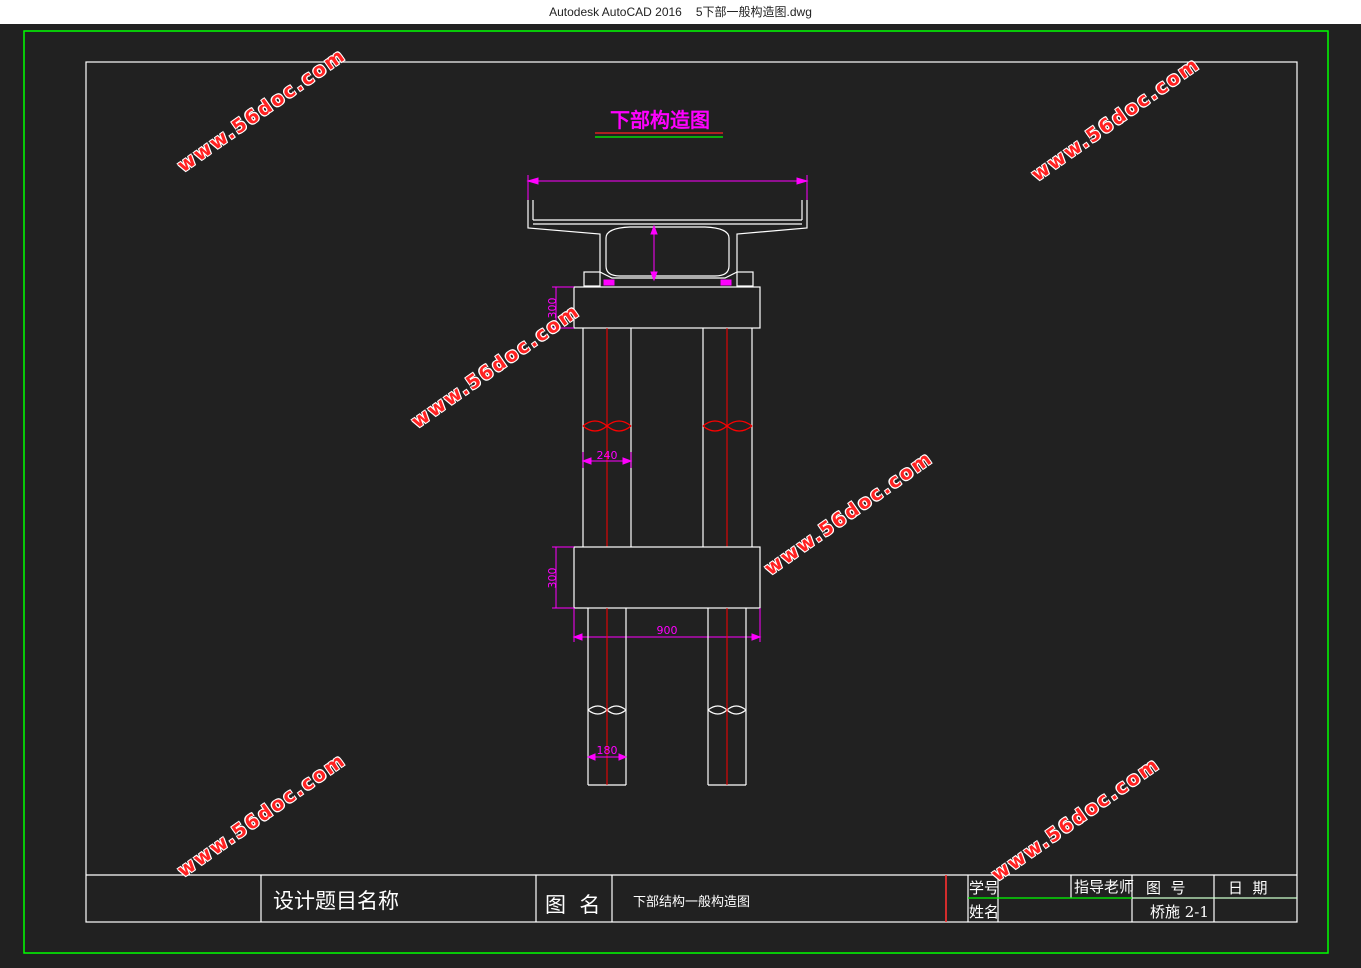 The height and width of the screenshot is (968, 1361). I want to click on name-label: 姓名, so click(984, 912).